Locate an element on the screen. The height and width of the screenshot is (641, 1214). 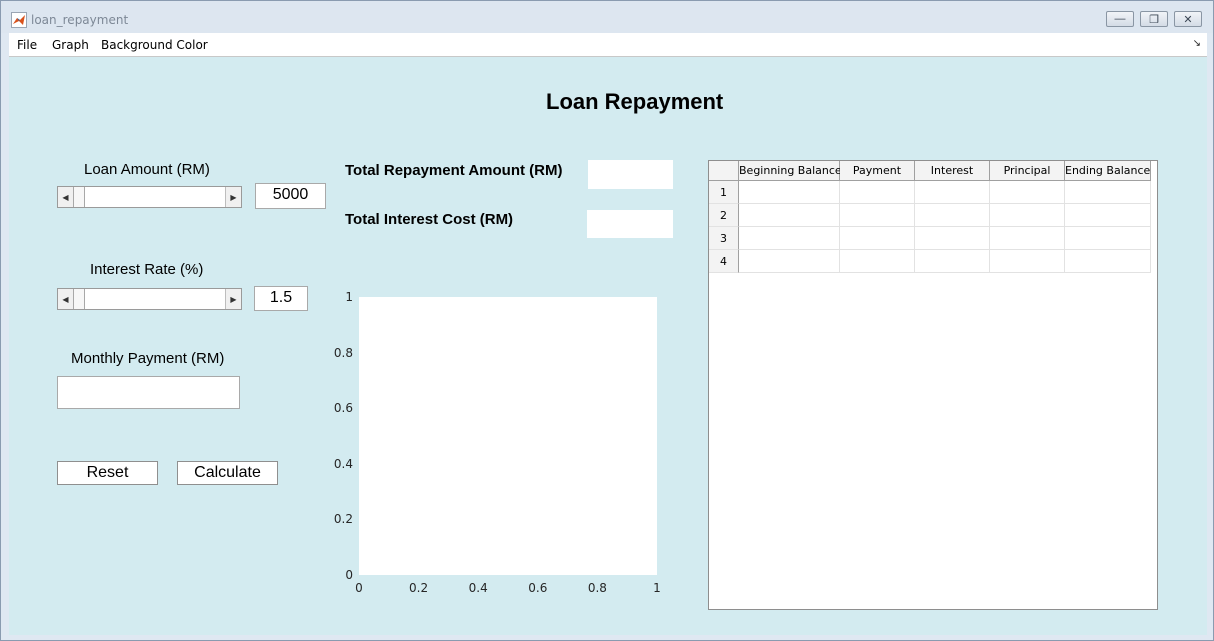
menu-graph: Graph is located at coordinates (70, 45).